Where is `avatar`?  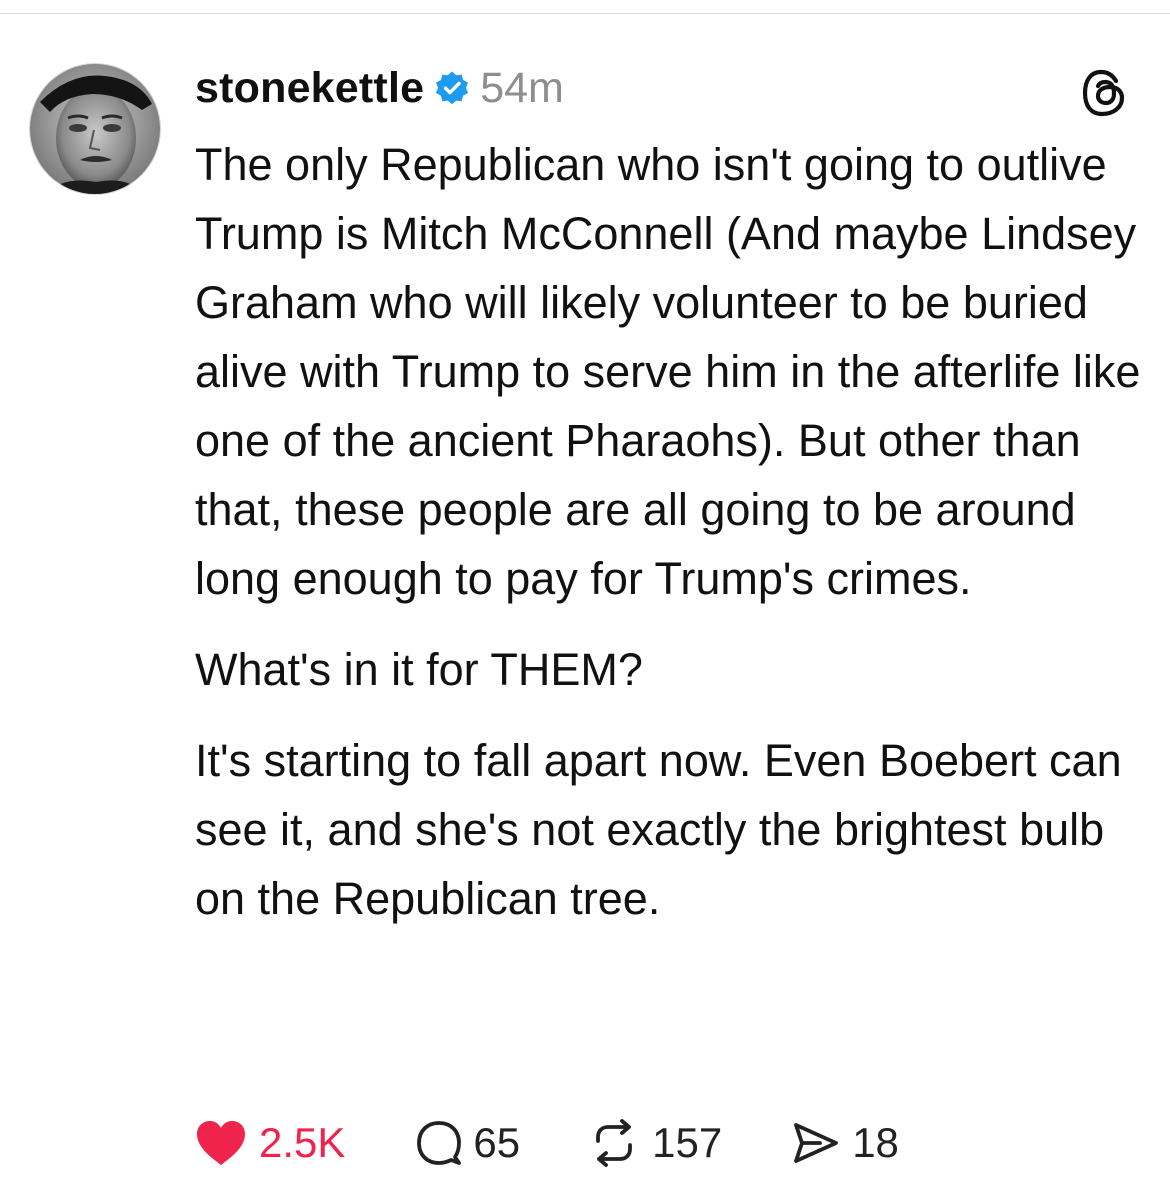 avatar is located at coordinates (95, 129).